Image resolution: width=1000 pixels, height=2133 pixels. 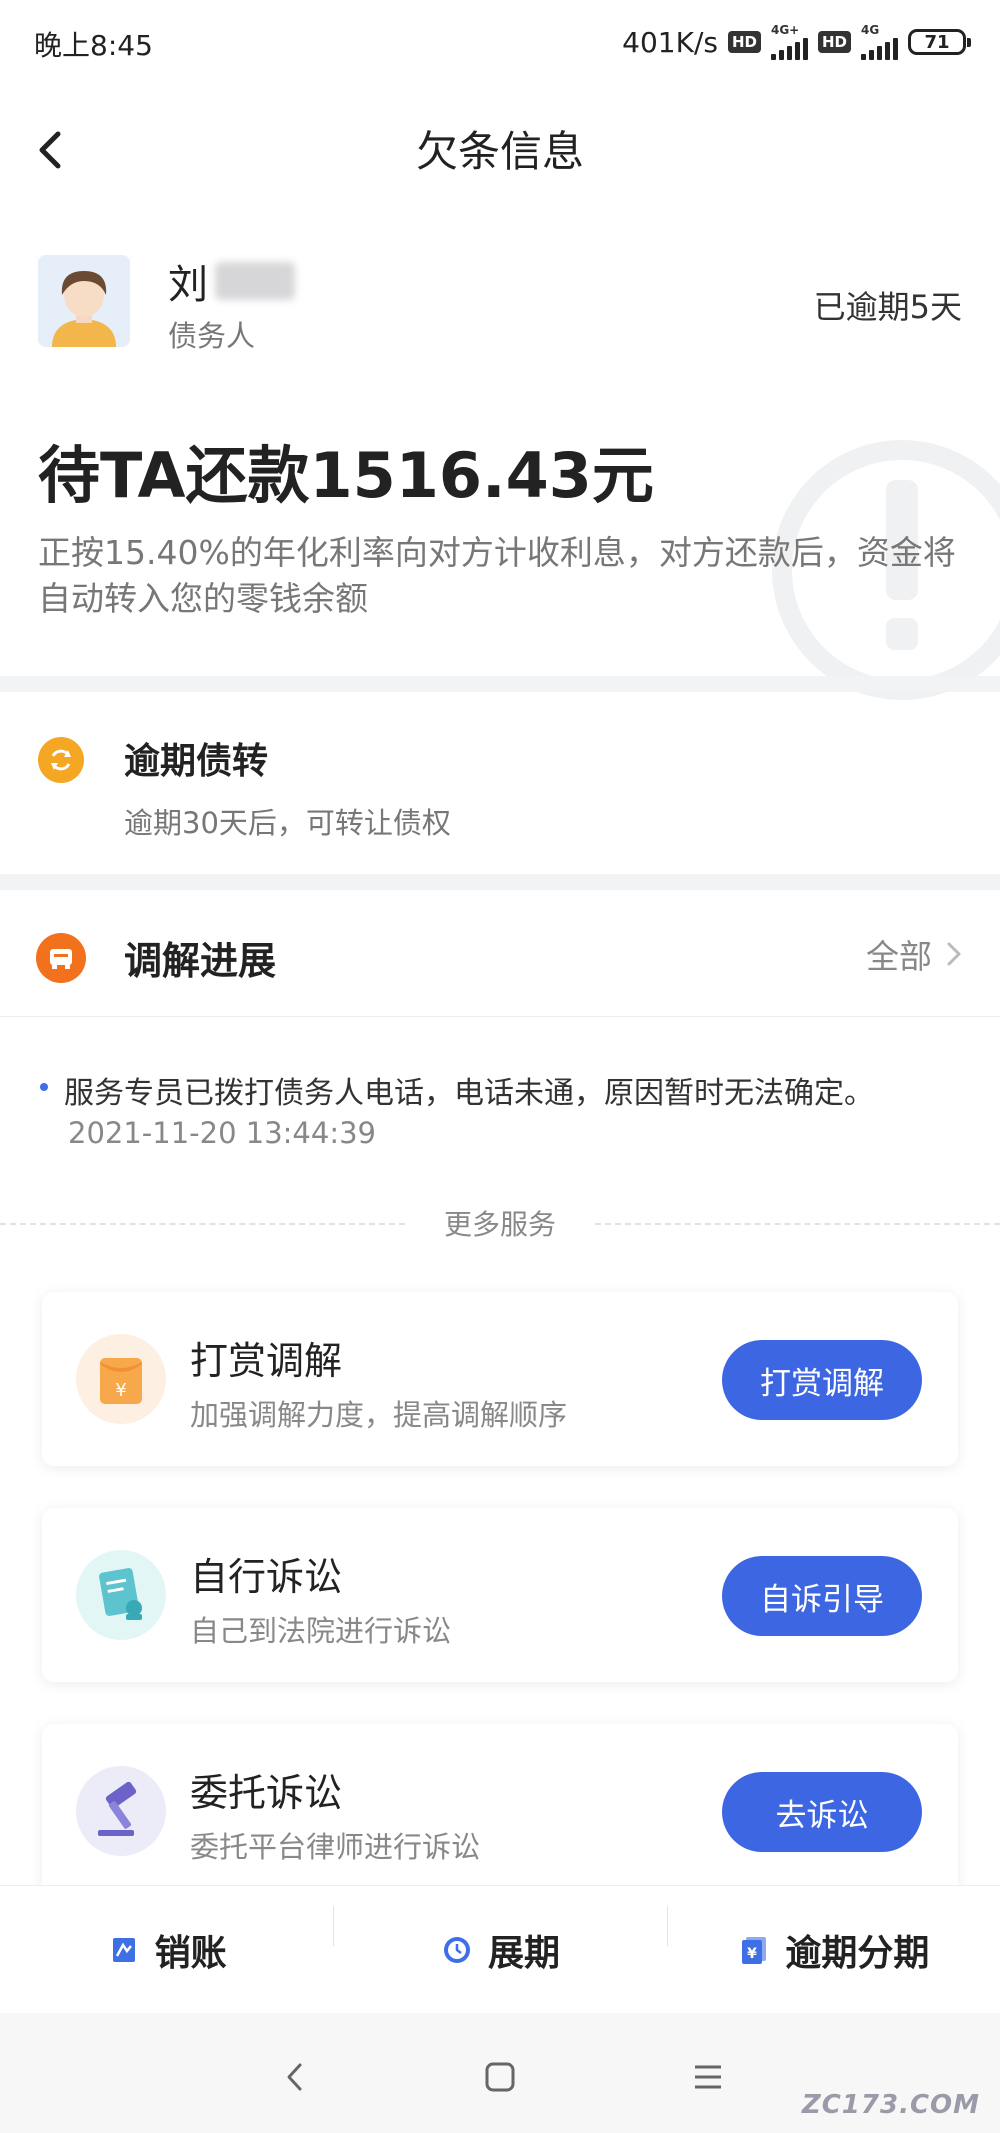 What do you see at coordinates (335, 1847) in the screenshot?
I see `service-desc: 委托平台律师进行诉讼` at bounding box center [335, 1847].